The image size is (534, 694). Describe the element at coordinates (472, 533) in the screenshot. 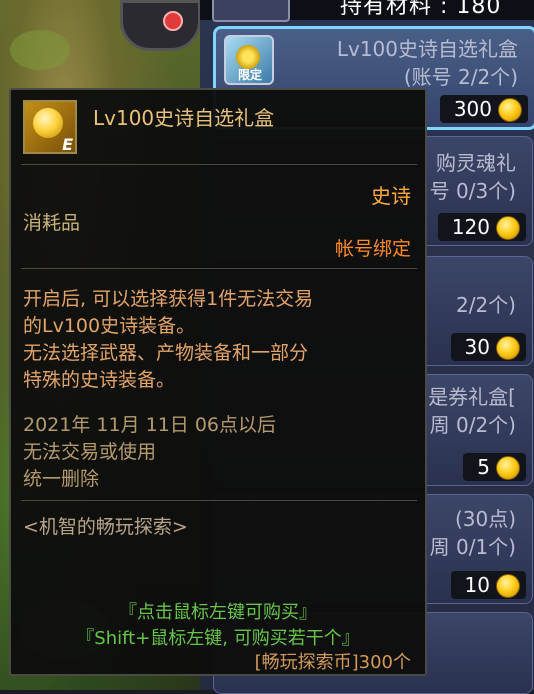

I see `shop-item-name: (30点) 周 0/1个)` at that location.